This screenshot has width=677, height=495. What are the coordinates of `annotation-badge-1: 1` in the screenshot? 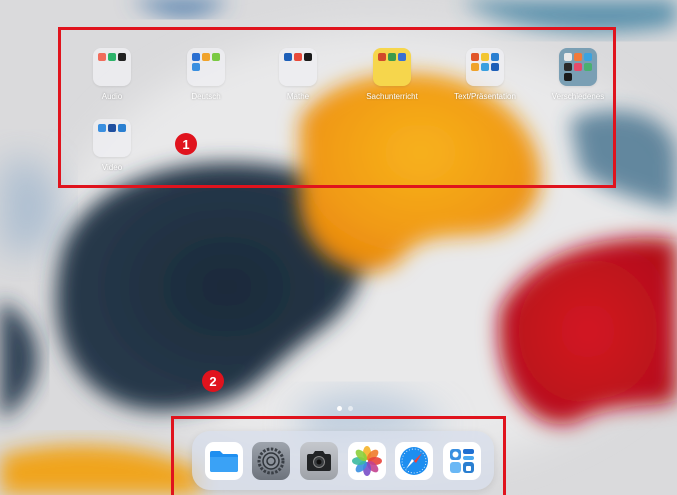 It's located at (186, 144).